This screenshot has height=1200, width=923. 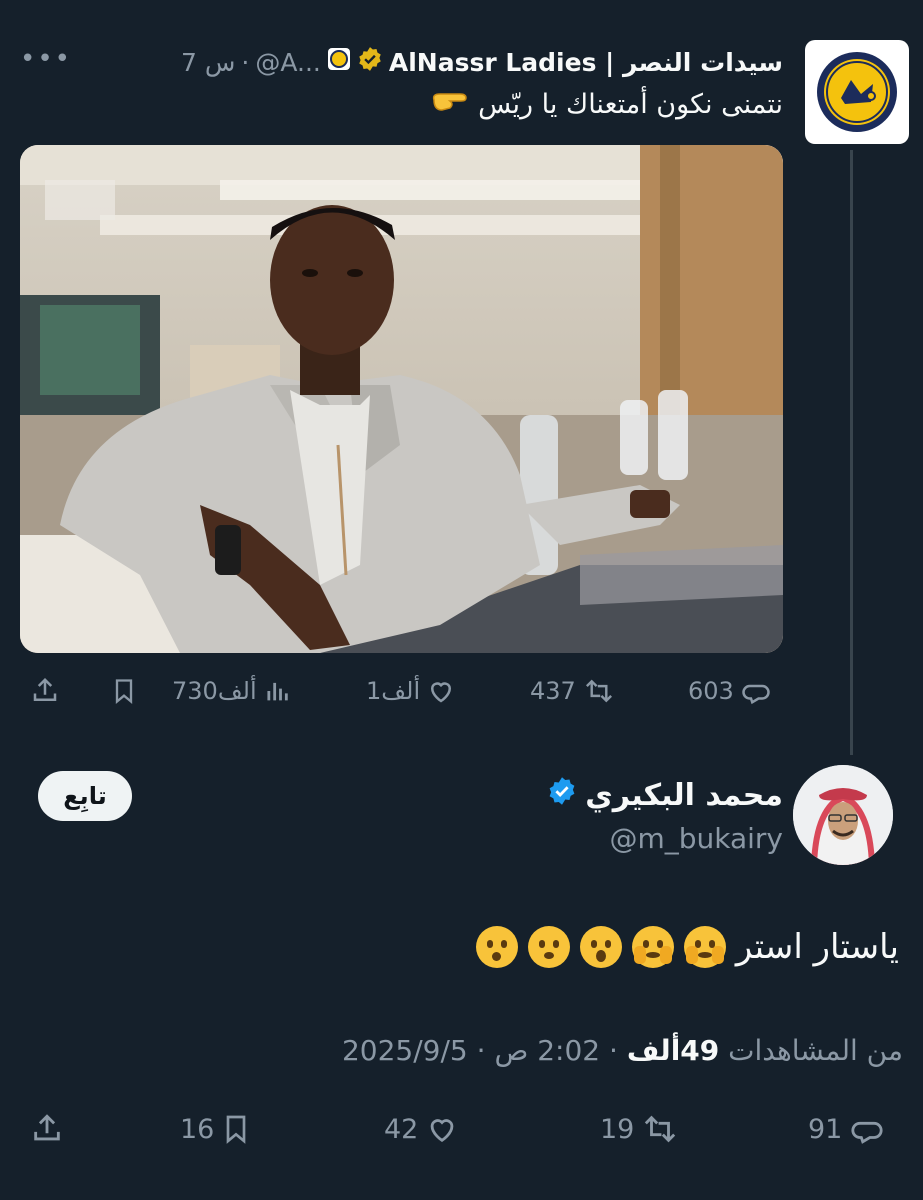 What do you see at coordinates (586, 62) in the screenshot?
I see `parent-author-name: AlNassr Ladies | سيدات النصر` at bounding box center [586, 62].